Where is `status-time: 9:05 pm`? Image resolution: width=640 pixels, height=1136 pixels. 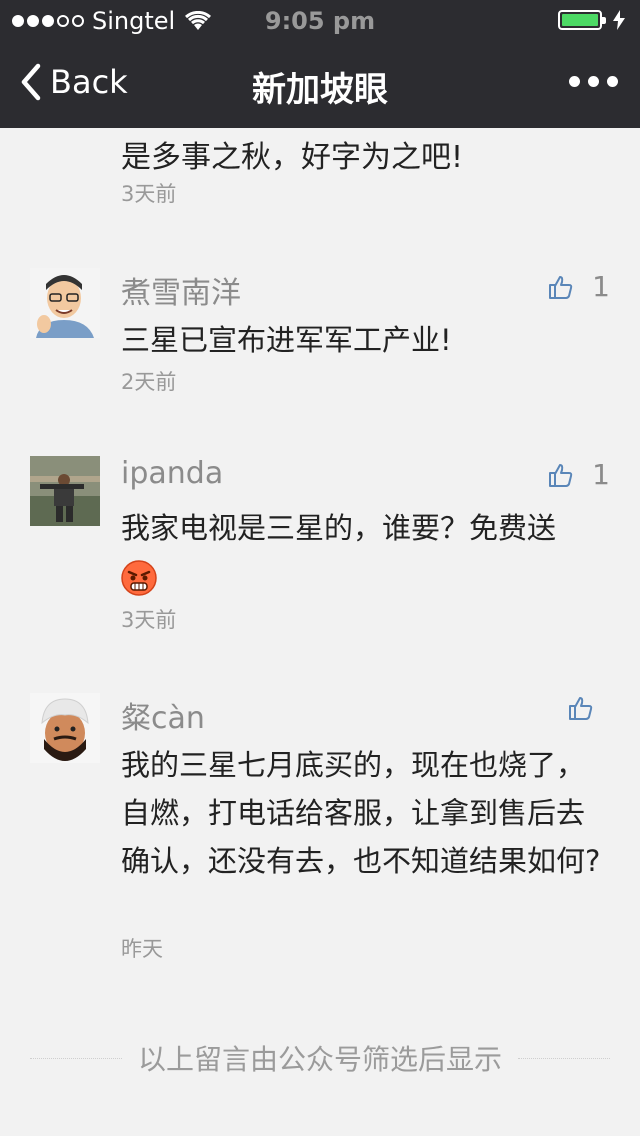
status-time: 9:05 pm is located at coordinates (320, 21).